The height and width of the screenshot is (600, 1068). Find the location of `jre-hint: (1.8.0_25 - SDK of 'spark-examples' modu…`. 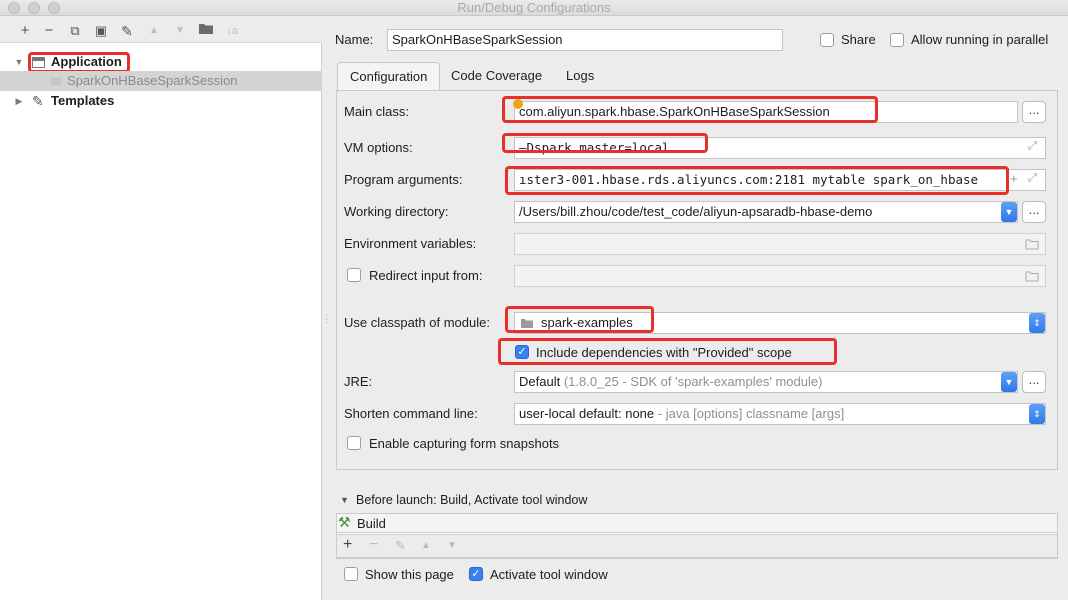

jre-hint: (1.8.0_25 - SDK of 'spark-examples' modu… is located at coordinates (693, 381).